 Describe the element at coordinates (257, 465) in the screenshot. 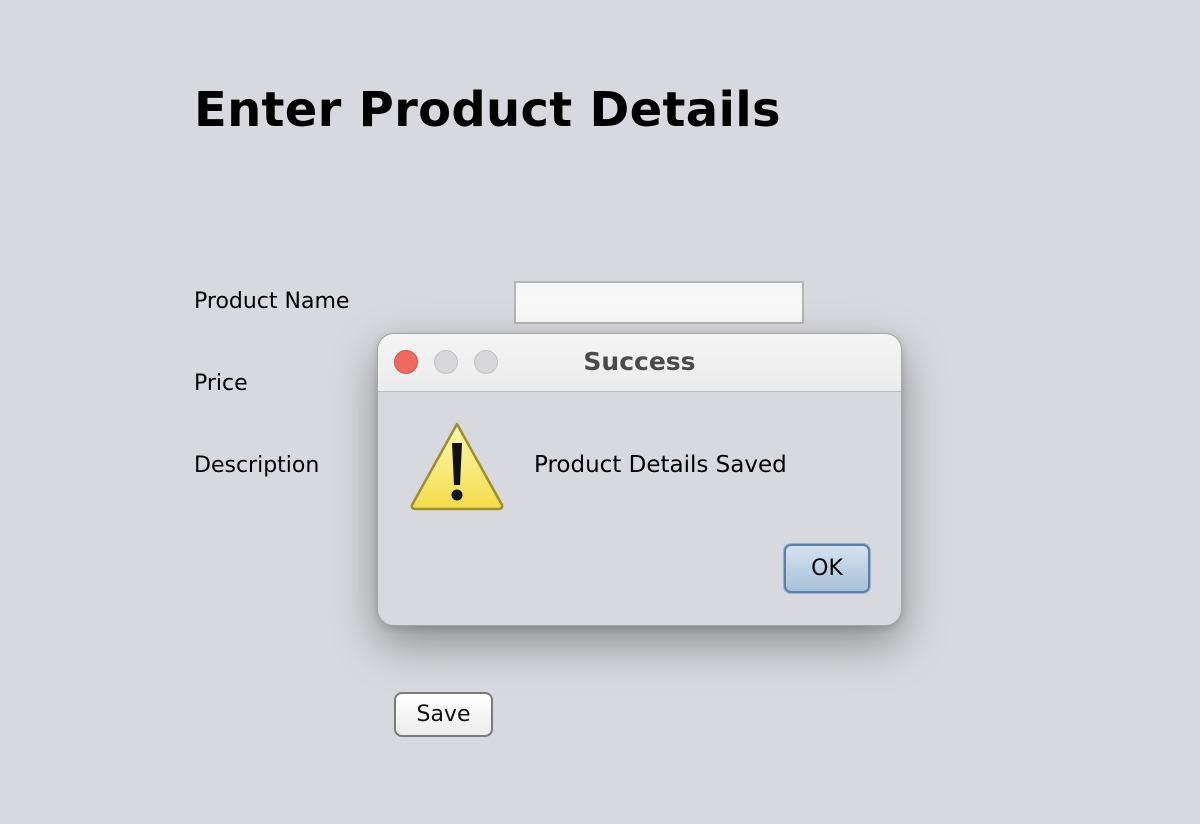

I see `description-label: Description` at that location.